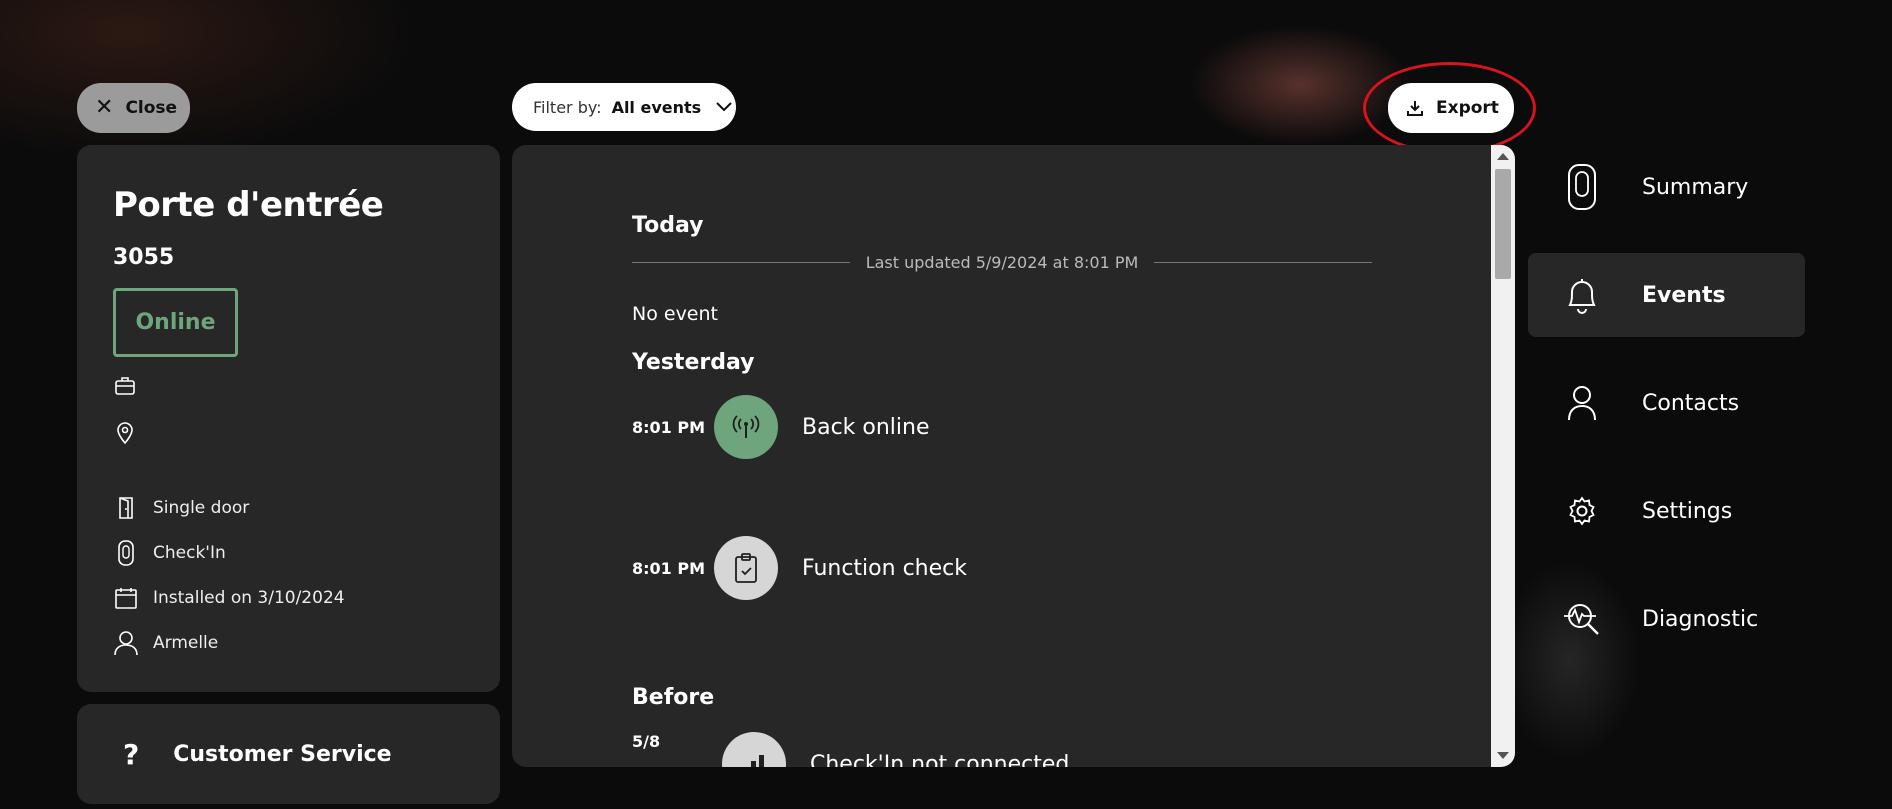  Describe the element at coordinates (1691, 403) in the screenshot. I see `nav-label: Contacts` at that location.